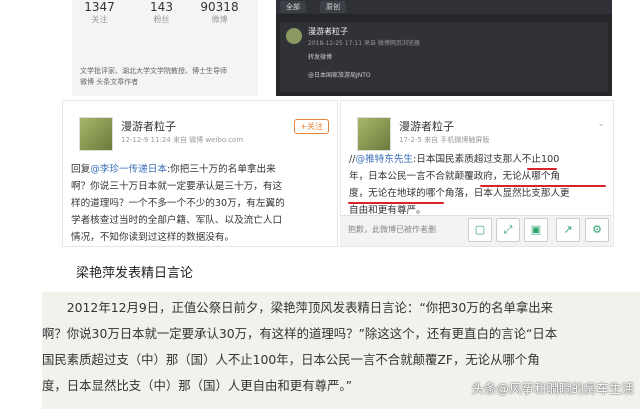 The height and width of the screenshot is (409, 640). What do you see at coordinates (568, 230) in the screenshot?
I see `share-icon: ↗` at bounding box center [568, 230].